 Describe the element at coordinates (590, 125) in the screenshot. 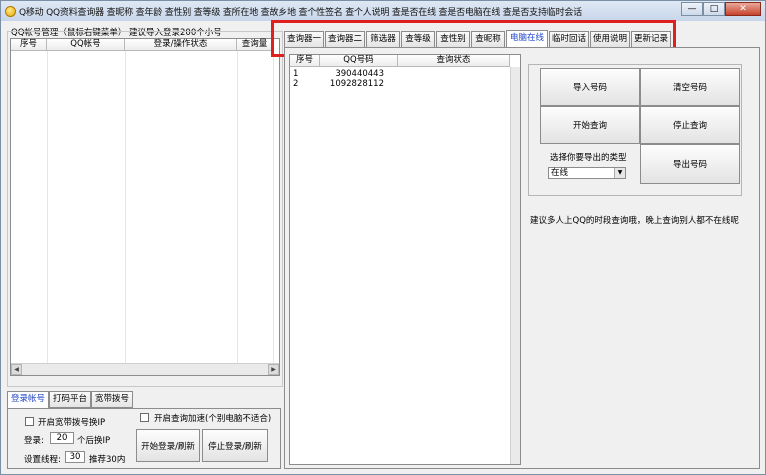

I see `start-query-button: 开始查询` at that location.